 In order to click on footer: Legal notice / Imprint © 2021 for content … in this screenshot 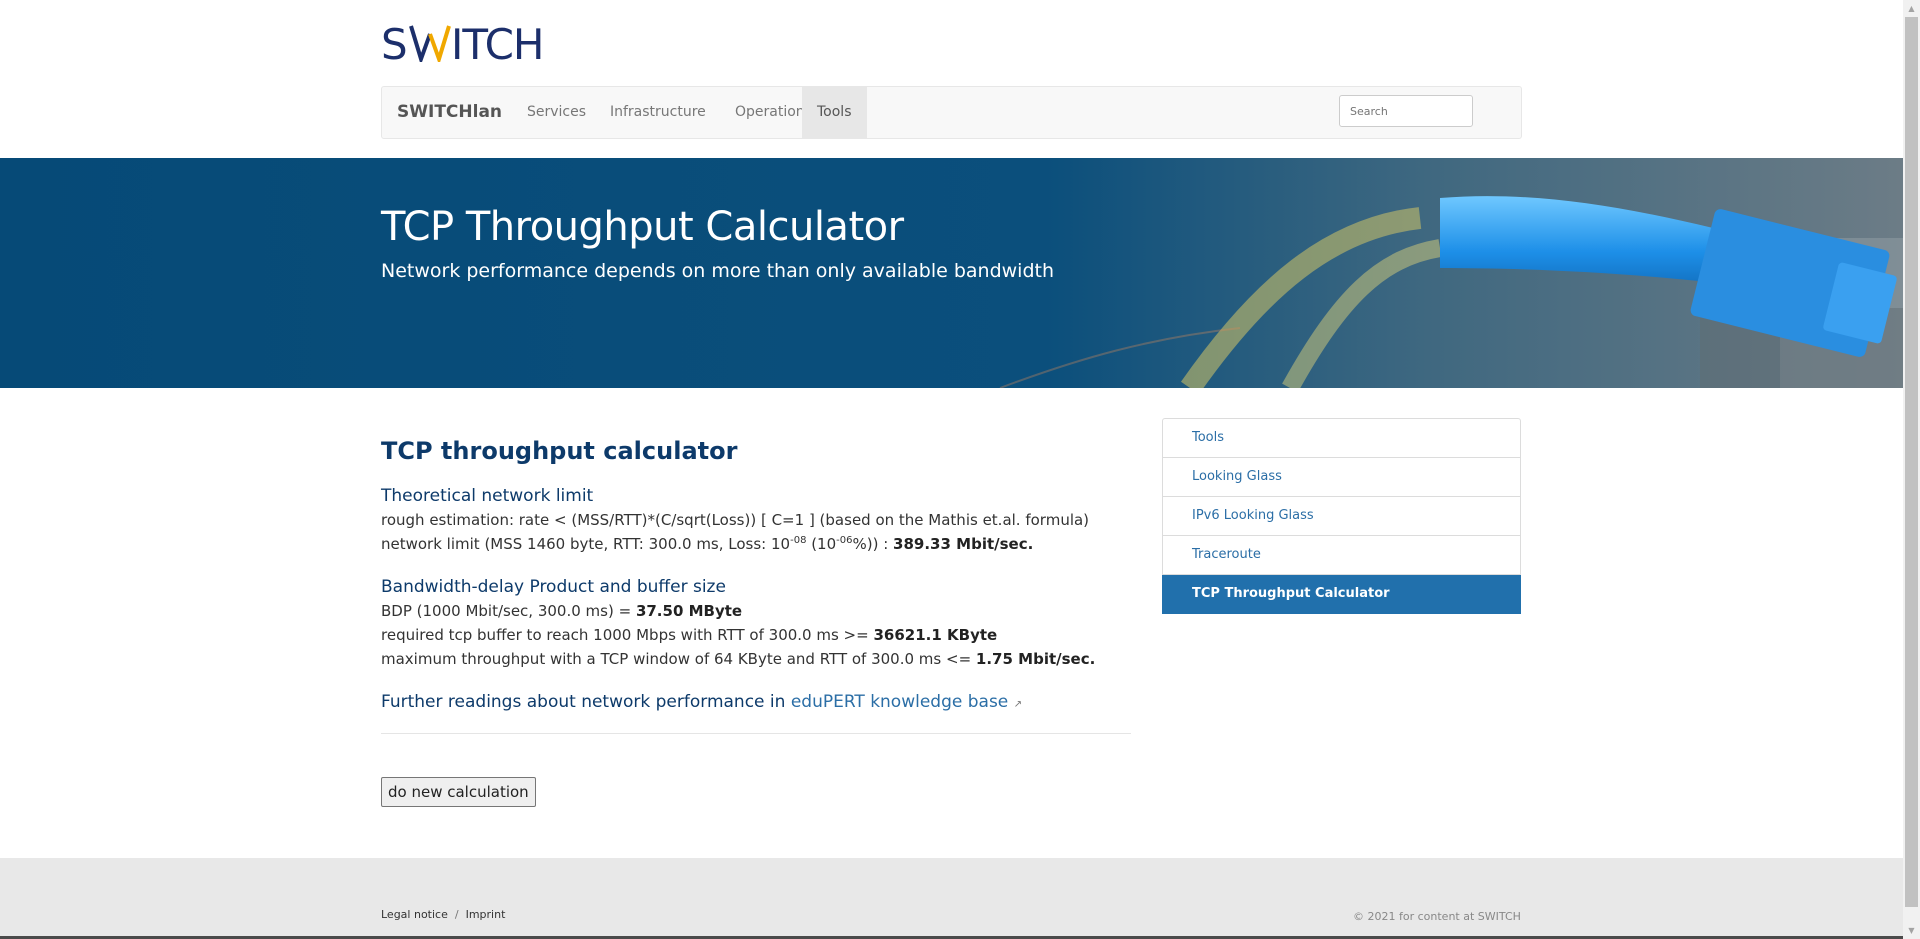, I will do `click(951, 898)`.